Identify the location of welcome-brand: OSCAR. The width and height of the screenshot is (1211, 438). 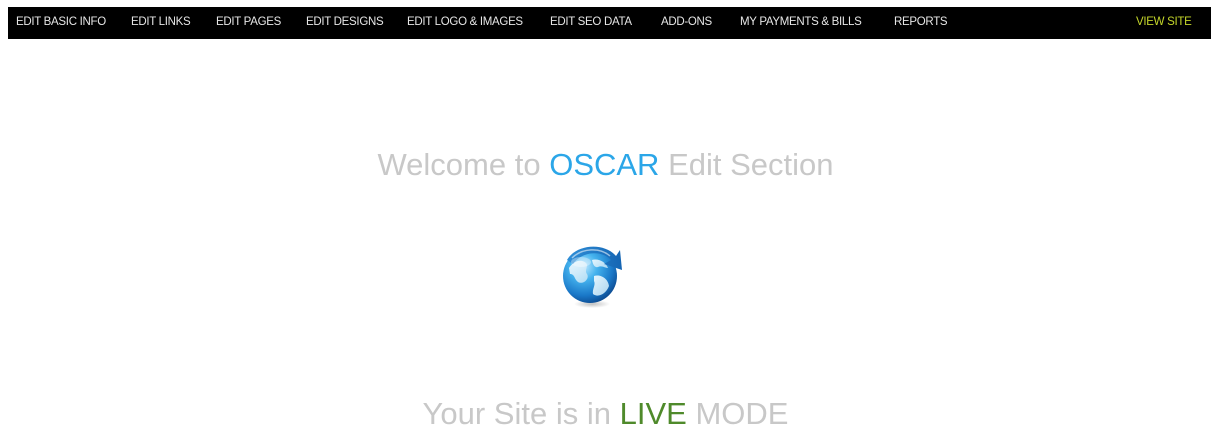
(604, 164).